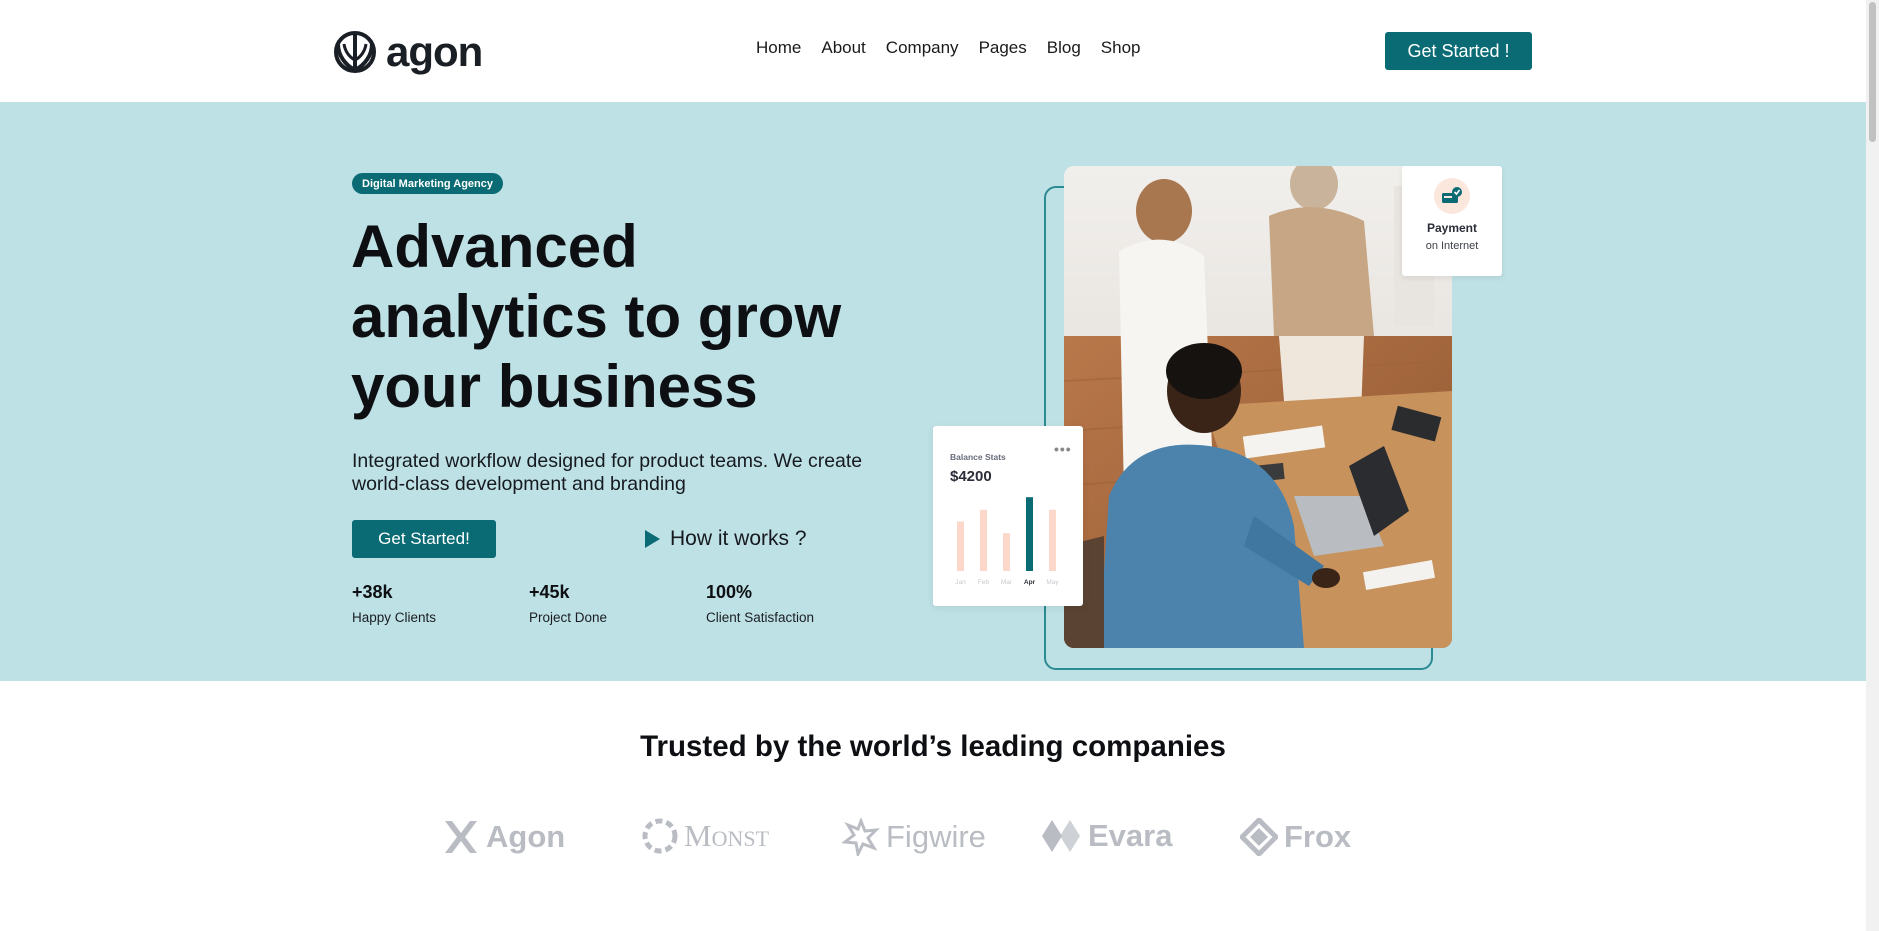 The width and height of the screenshot is (1879, 931). I want to click on logo-evara: Evara, so click(1106, 836).